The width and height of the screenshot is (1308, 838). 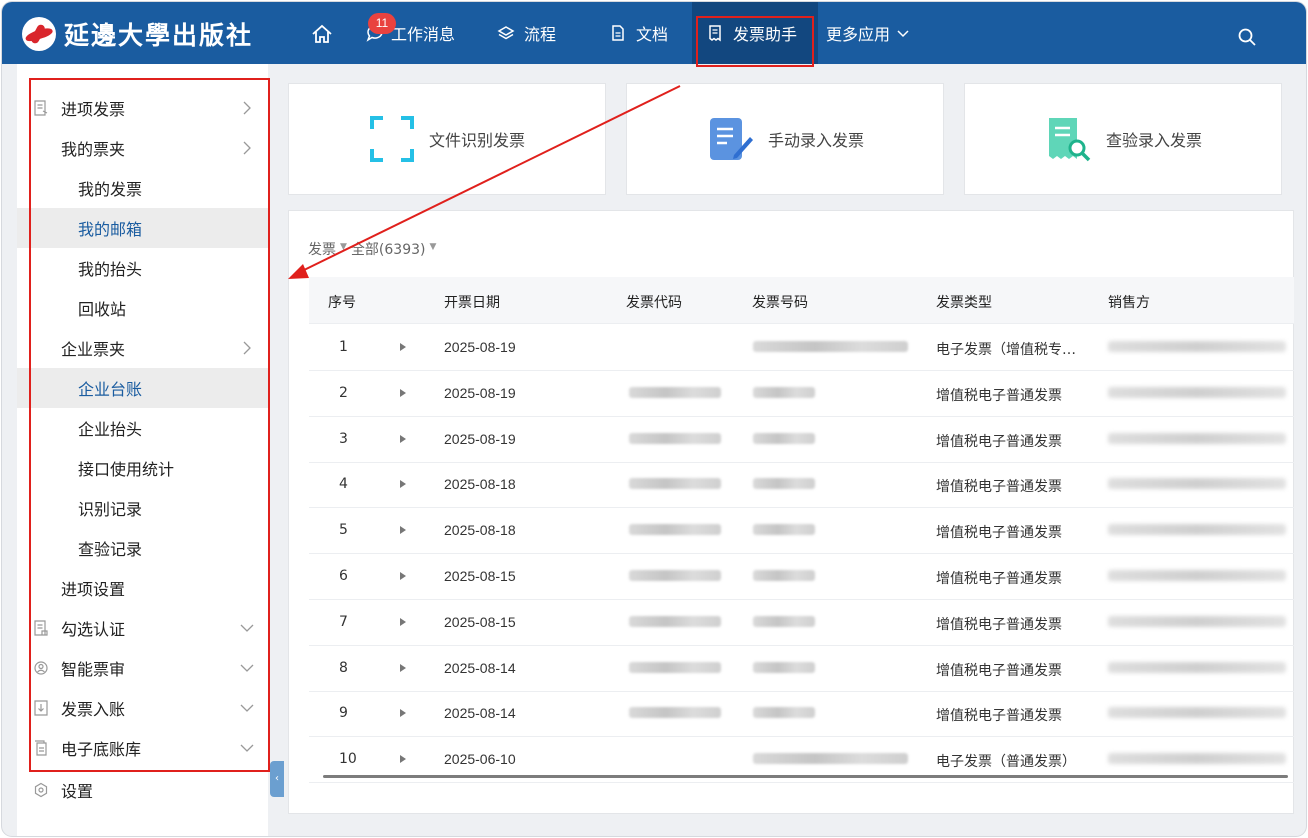 What do you see at coordinates (1069, 140) in the screenshot?
I see `receipt-search-icon` at bounding box center [1069, 140].